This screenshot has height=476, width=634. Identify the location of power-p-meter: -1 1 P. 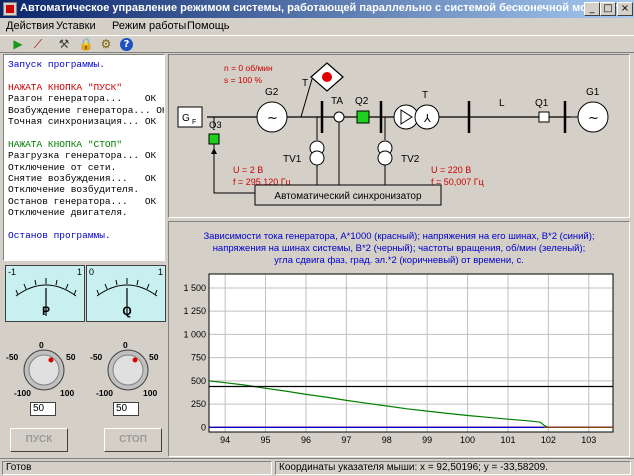
(45, 293).